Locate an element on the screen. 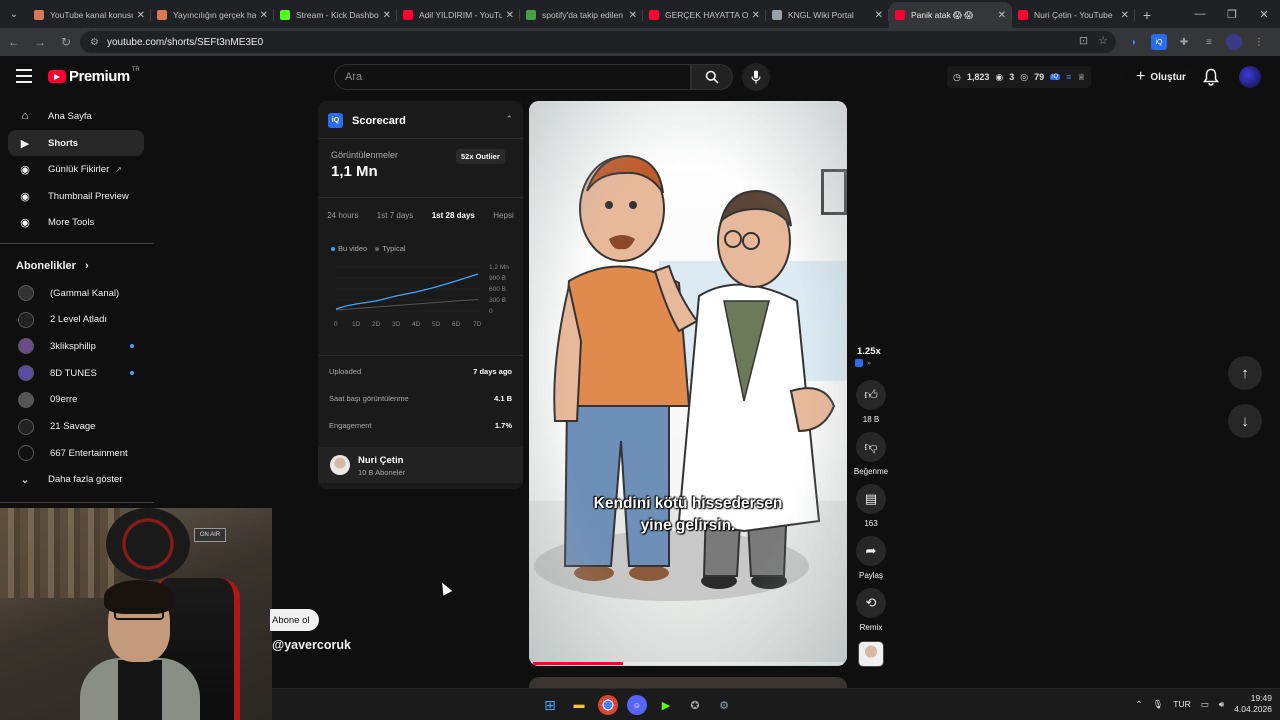  browser-tab: Yayıncılığın gerçek hali ✕ is located at coordinates (212, 15).